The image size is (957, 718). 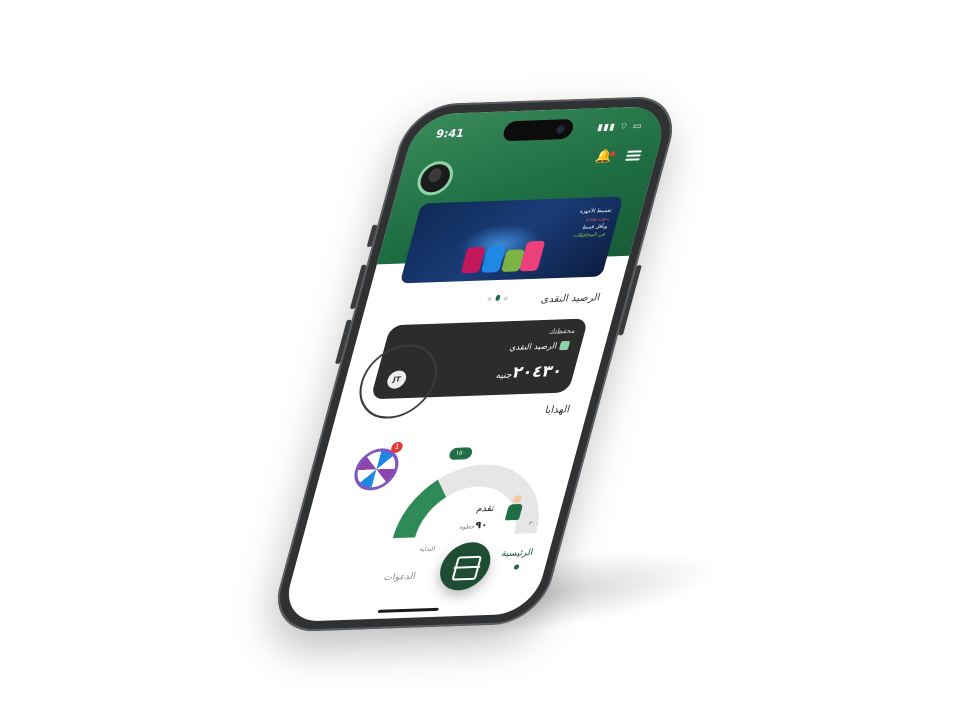 What do you see at coordinates (589, 235) in the screenshot?
I see `banner-line: في المحافظات` at bounding box center [589, 235].